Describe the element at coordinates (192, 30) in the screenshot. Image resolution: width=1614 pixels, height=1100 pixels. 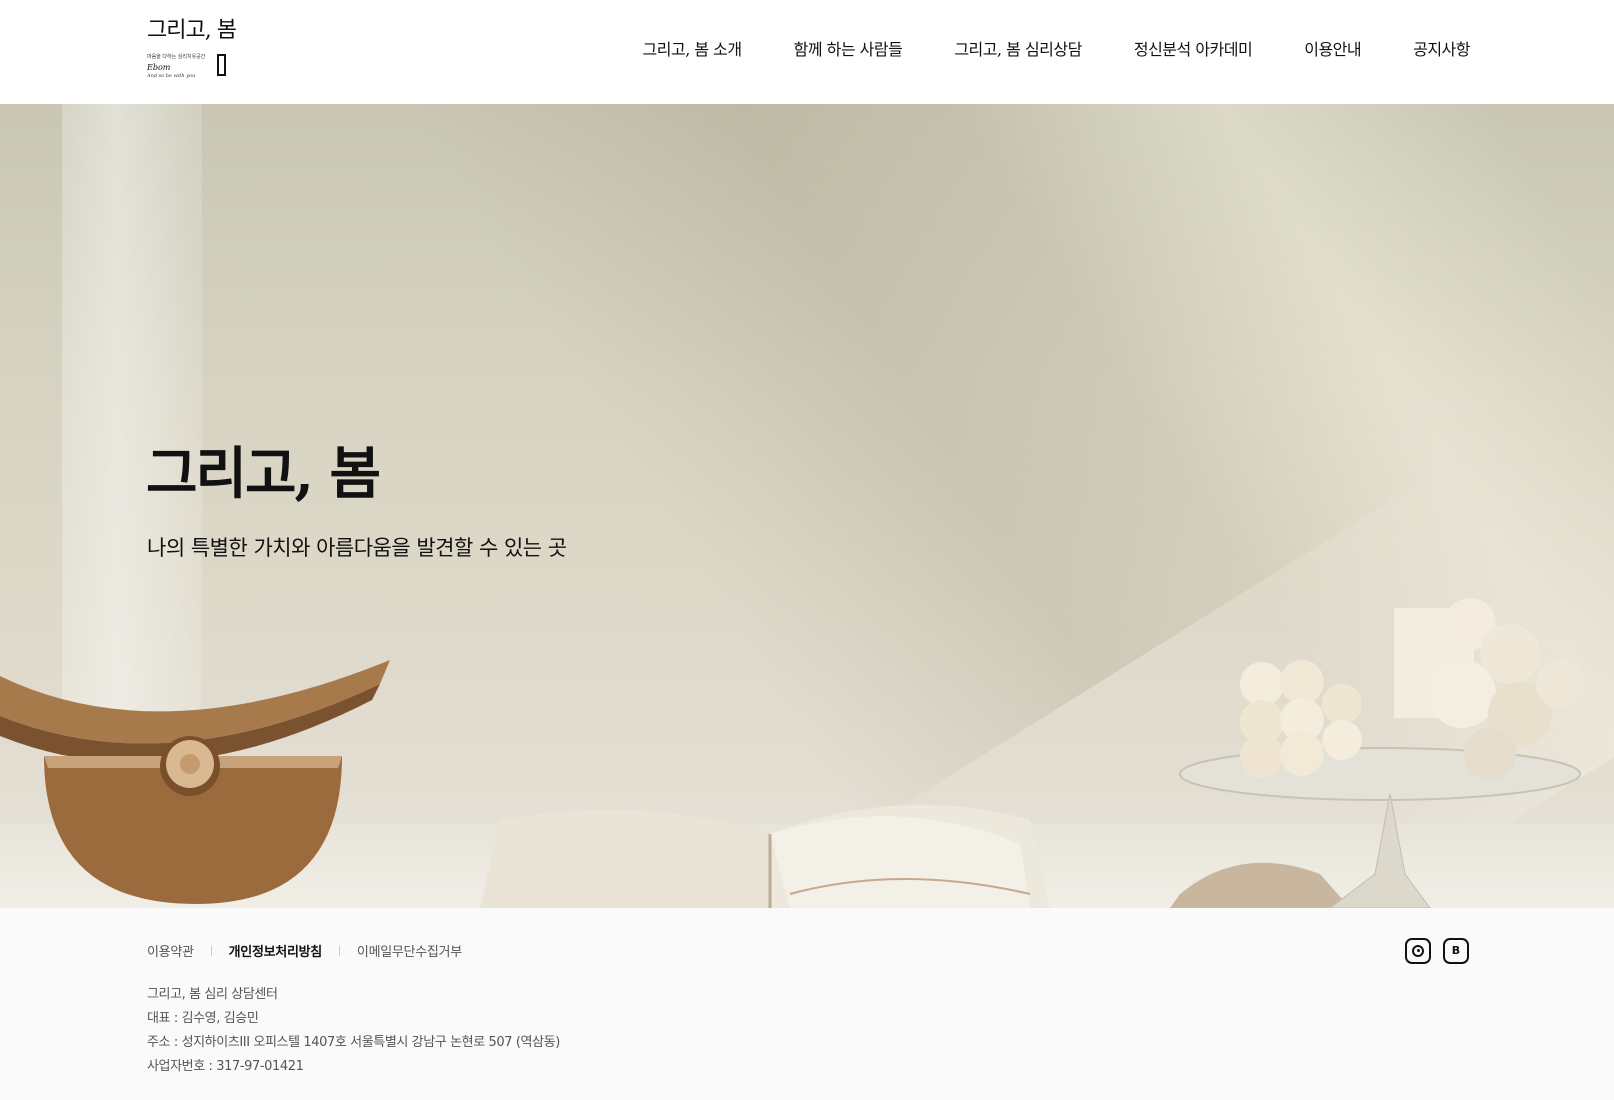
I see `logo-text: 그리고, 봄` at that location.